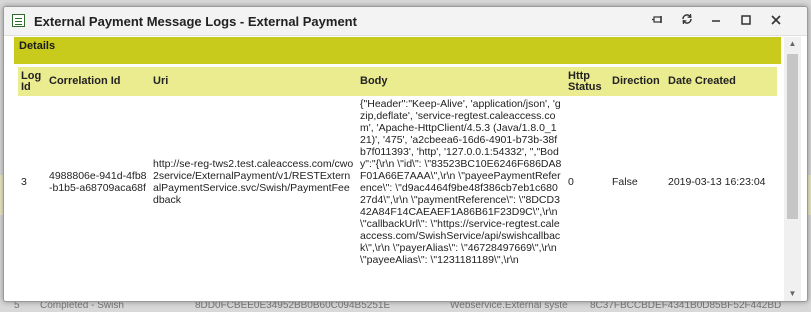  What do you see at coordinates (717, 182) in the screenshot?
I see `cell-date-created: 2019-03-13 16:23:04` at bounding box center [717, 182].